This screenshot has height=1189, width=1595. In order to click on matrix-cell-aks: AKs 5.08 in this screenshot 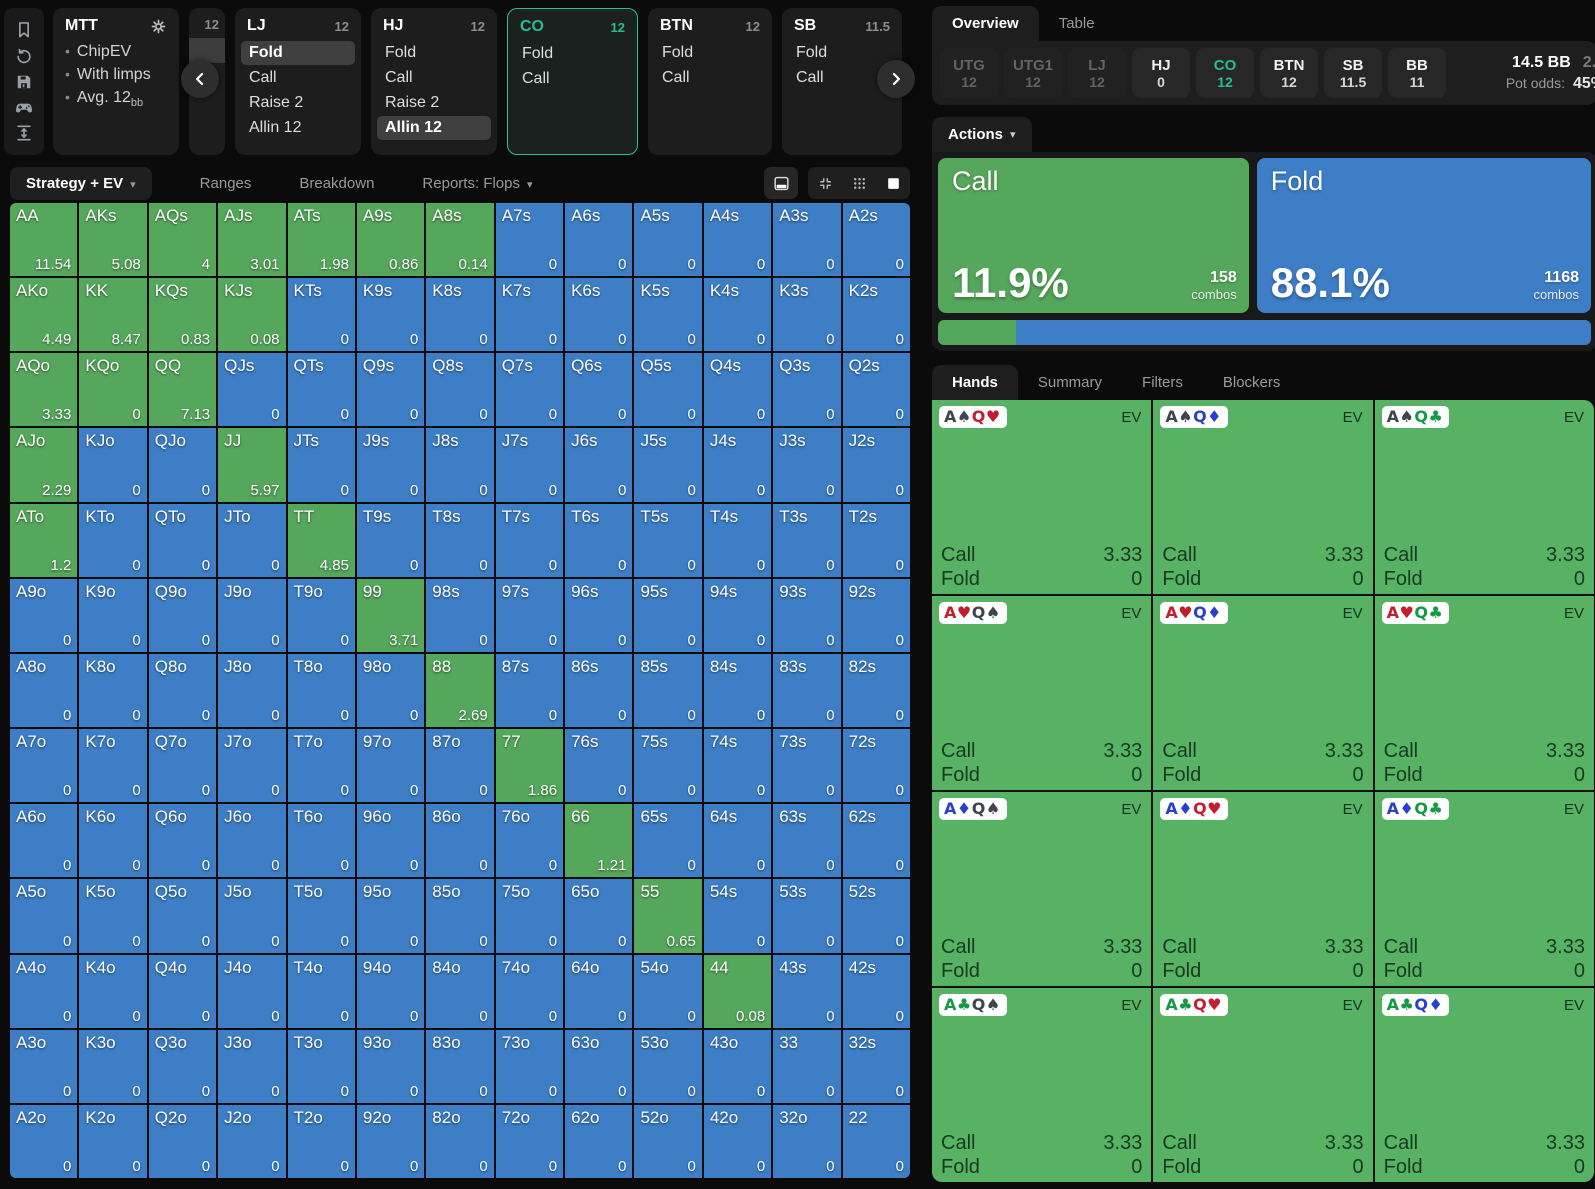, I will do `click(113, 240)`.